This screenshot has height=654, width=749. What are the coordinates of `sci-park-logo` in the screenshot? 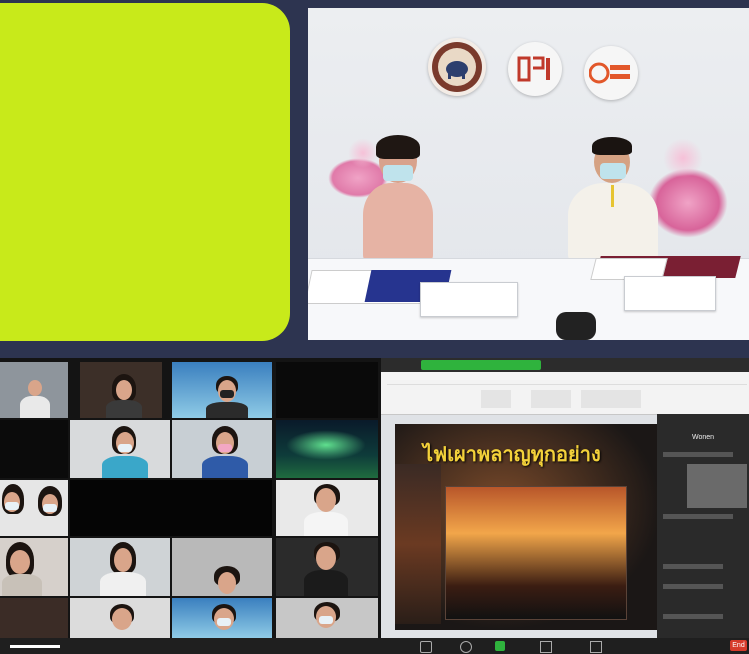 It's located at (611, 73).